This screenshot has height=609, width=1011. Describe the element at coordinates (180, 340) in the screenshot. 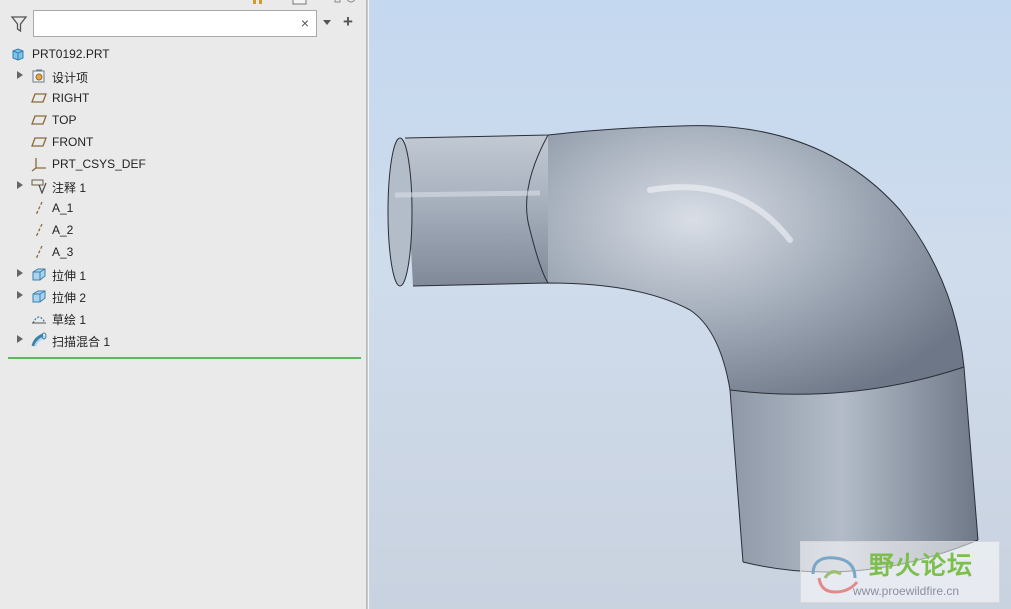

I see `tree-item-swept-blend-1: 扫描混合 1` at that location.